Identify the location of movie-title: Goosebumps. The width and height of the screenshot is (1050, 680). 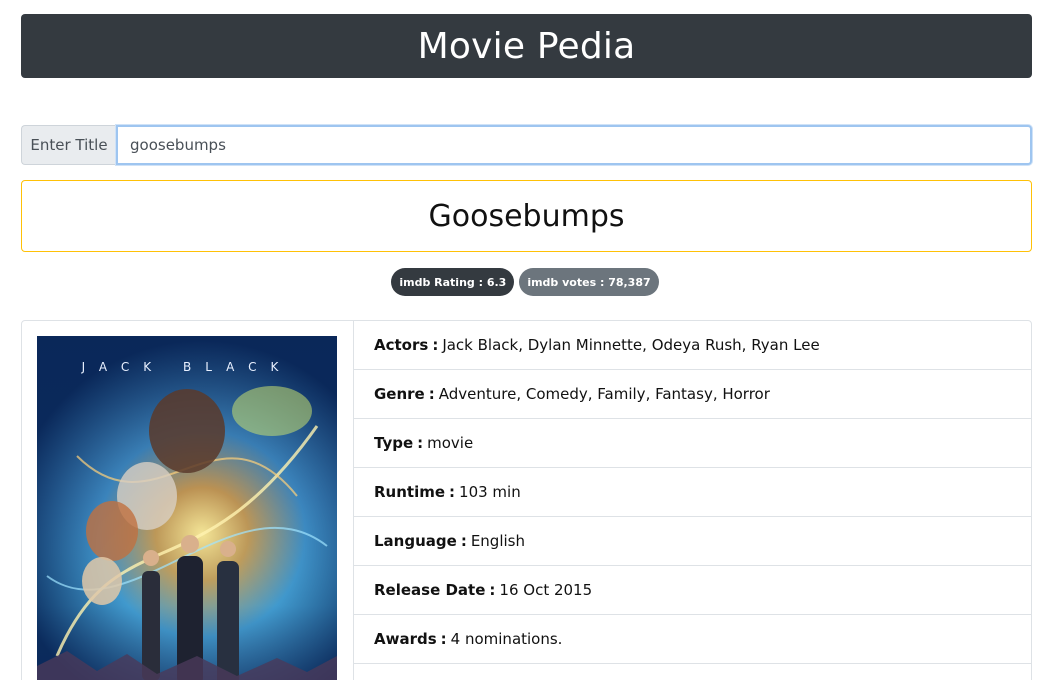
(526, 216).